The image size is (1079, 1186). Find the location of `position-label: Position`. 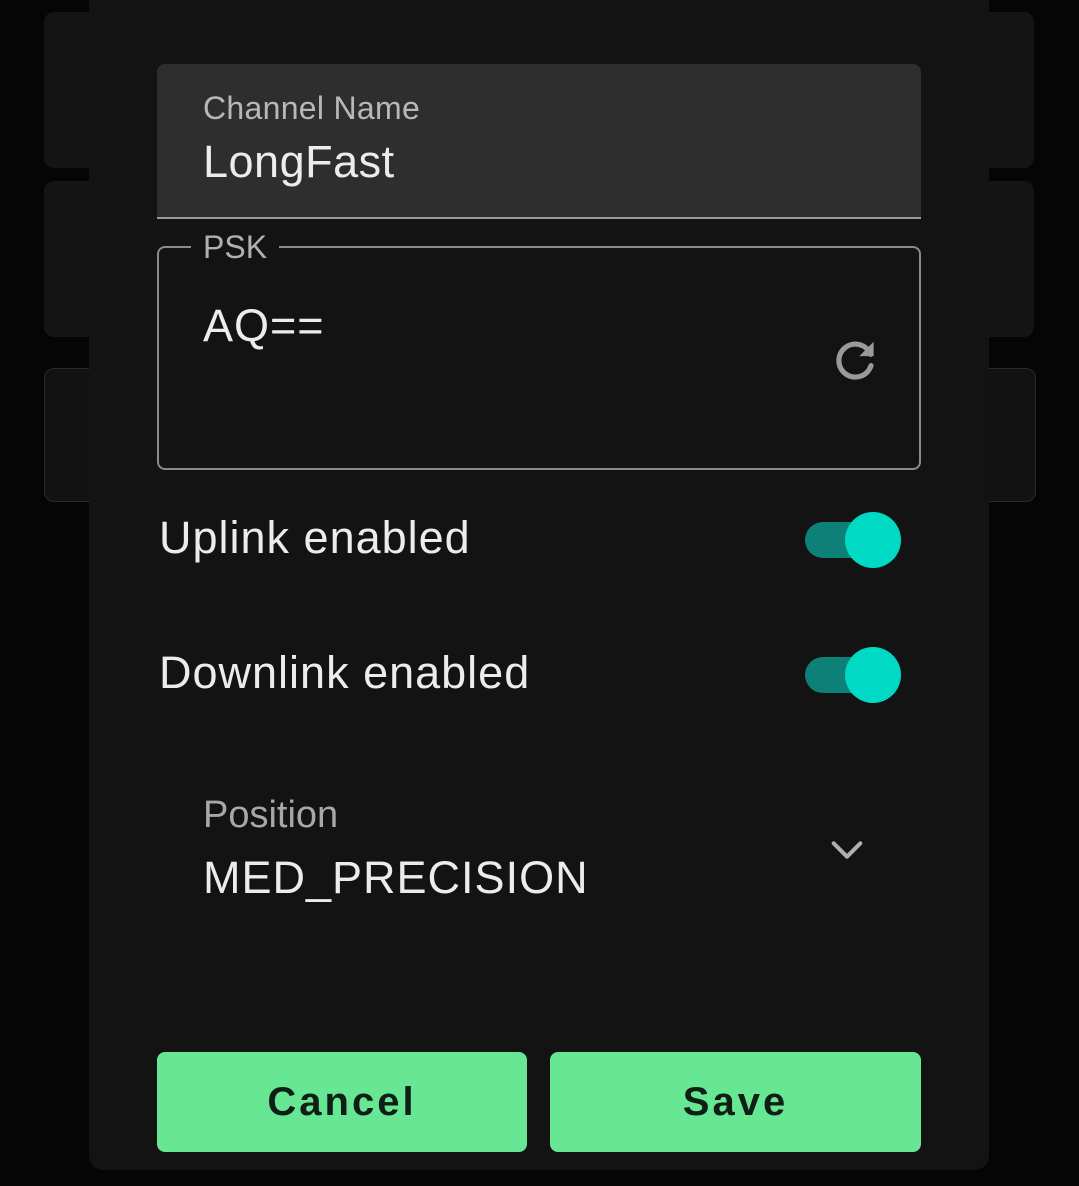

position-label: Position is located at coordinates (271, 815).